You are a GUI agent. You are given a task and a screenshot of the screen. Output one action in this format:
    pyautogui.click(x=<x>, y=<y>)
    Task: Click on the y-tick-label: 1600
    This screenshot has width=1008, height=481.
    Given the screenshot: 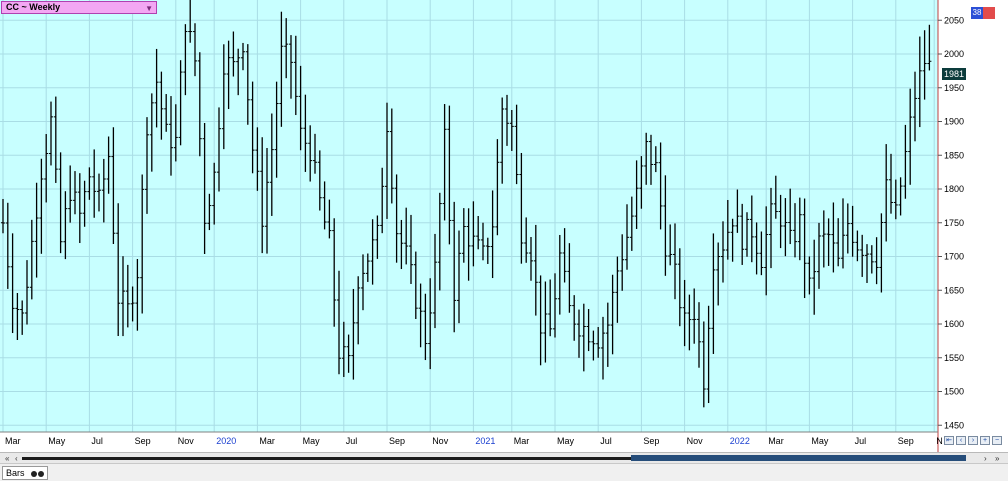 What is the action you would take?
    pyautogui.click(x=954, y=324)
    